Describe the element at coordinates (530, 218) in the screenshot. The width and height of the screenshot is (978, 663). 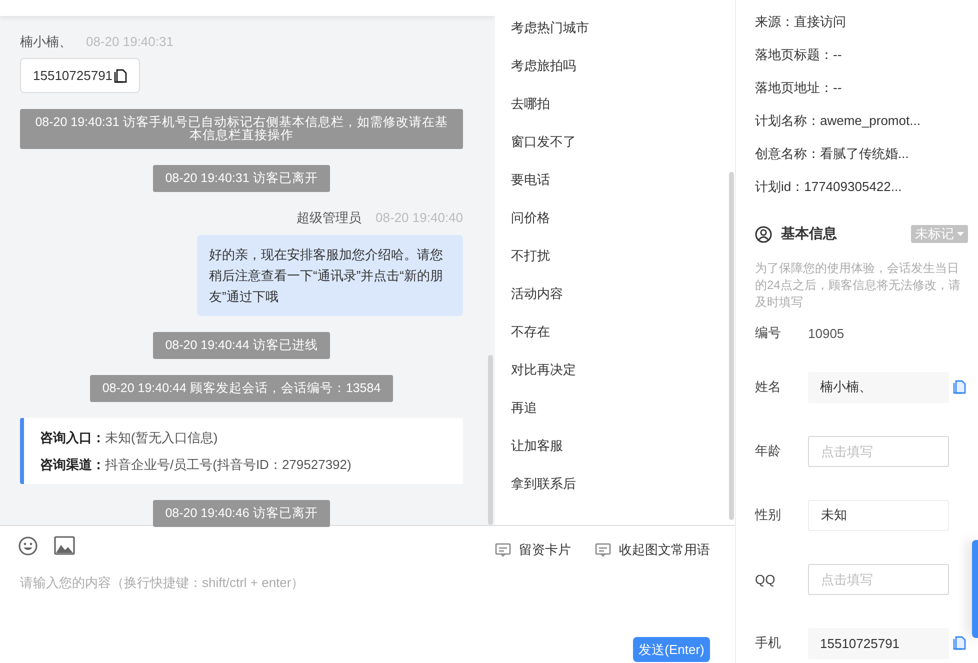
I see `phrase-item: 问价格` at that location.